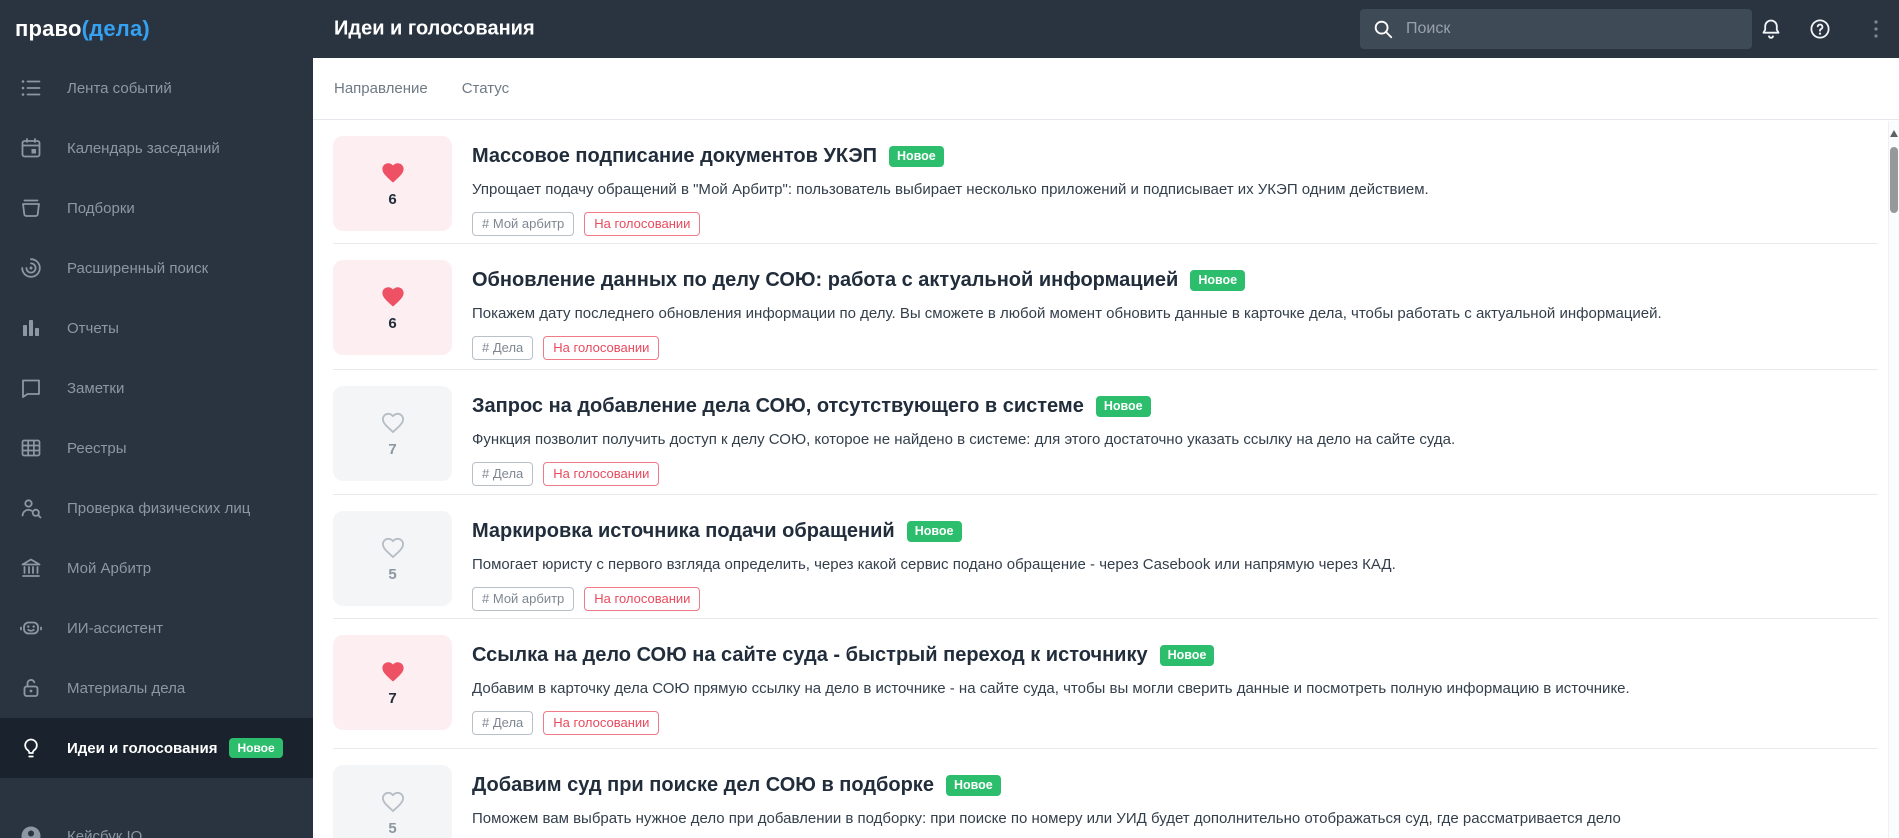  I want to click on sidebar-item-ideas: Идеи и голосования Новое, so click(156, 748).